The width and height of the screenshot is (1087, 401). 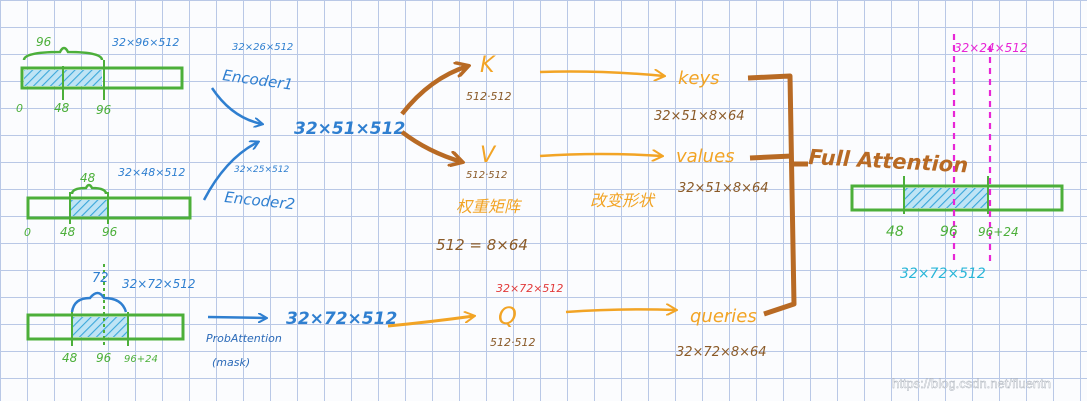 I want to click on v-dims: 512·512, so click(x=486, y=175).